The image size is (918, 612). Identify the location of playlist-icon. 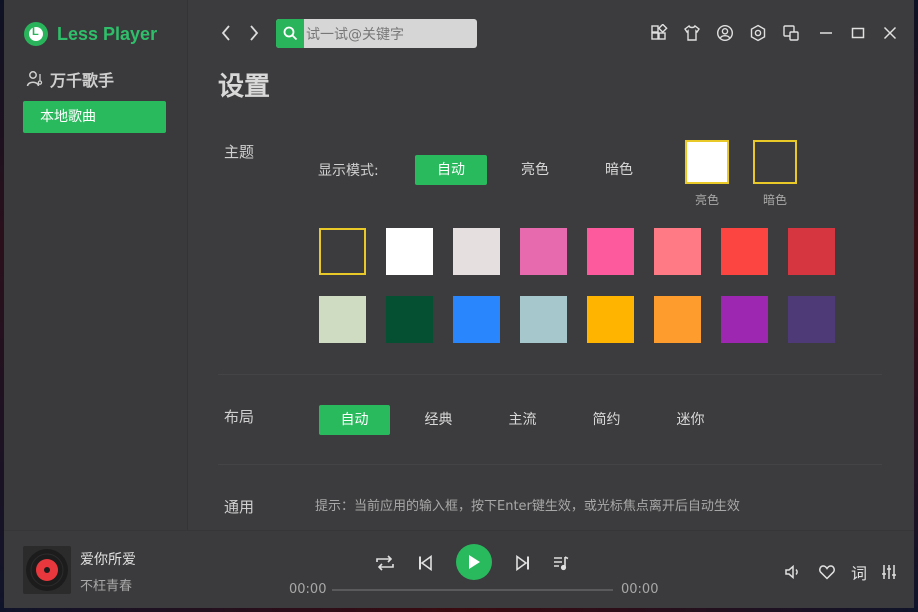
(561, 563).